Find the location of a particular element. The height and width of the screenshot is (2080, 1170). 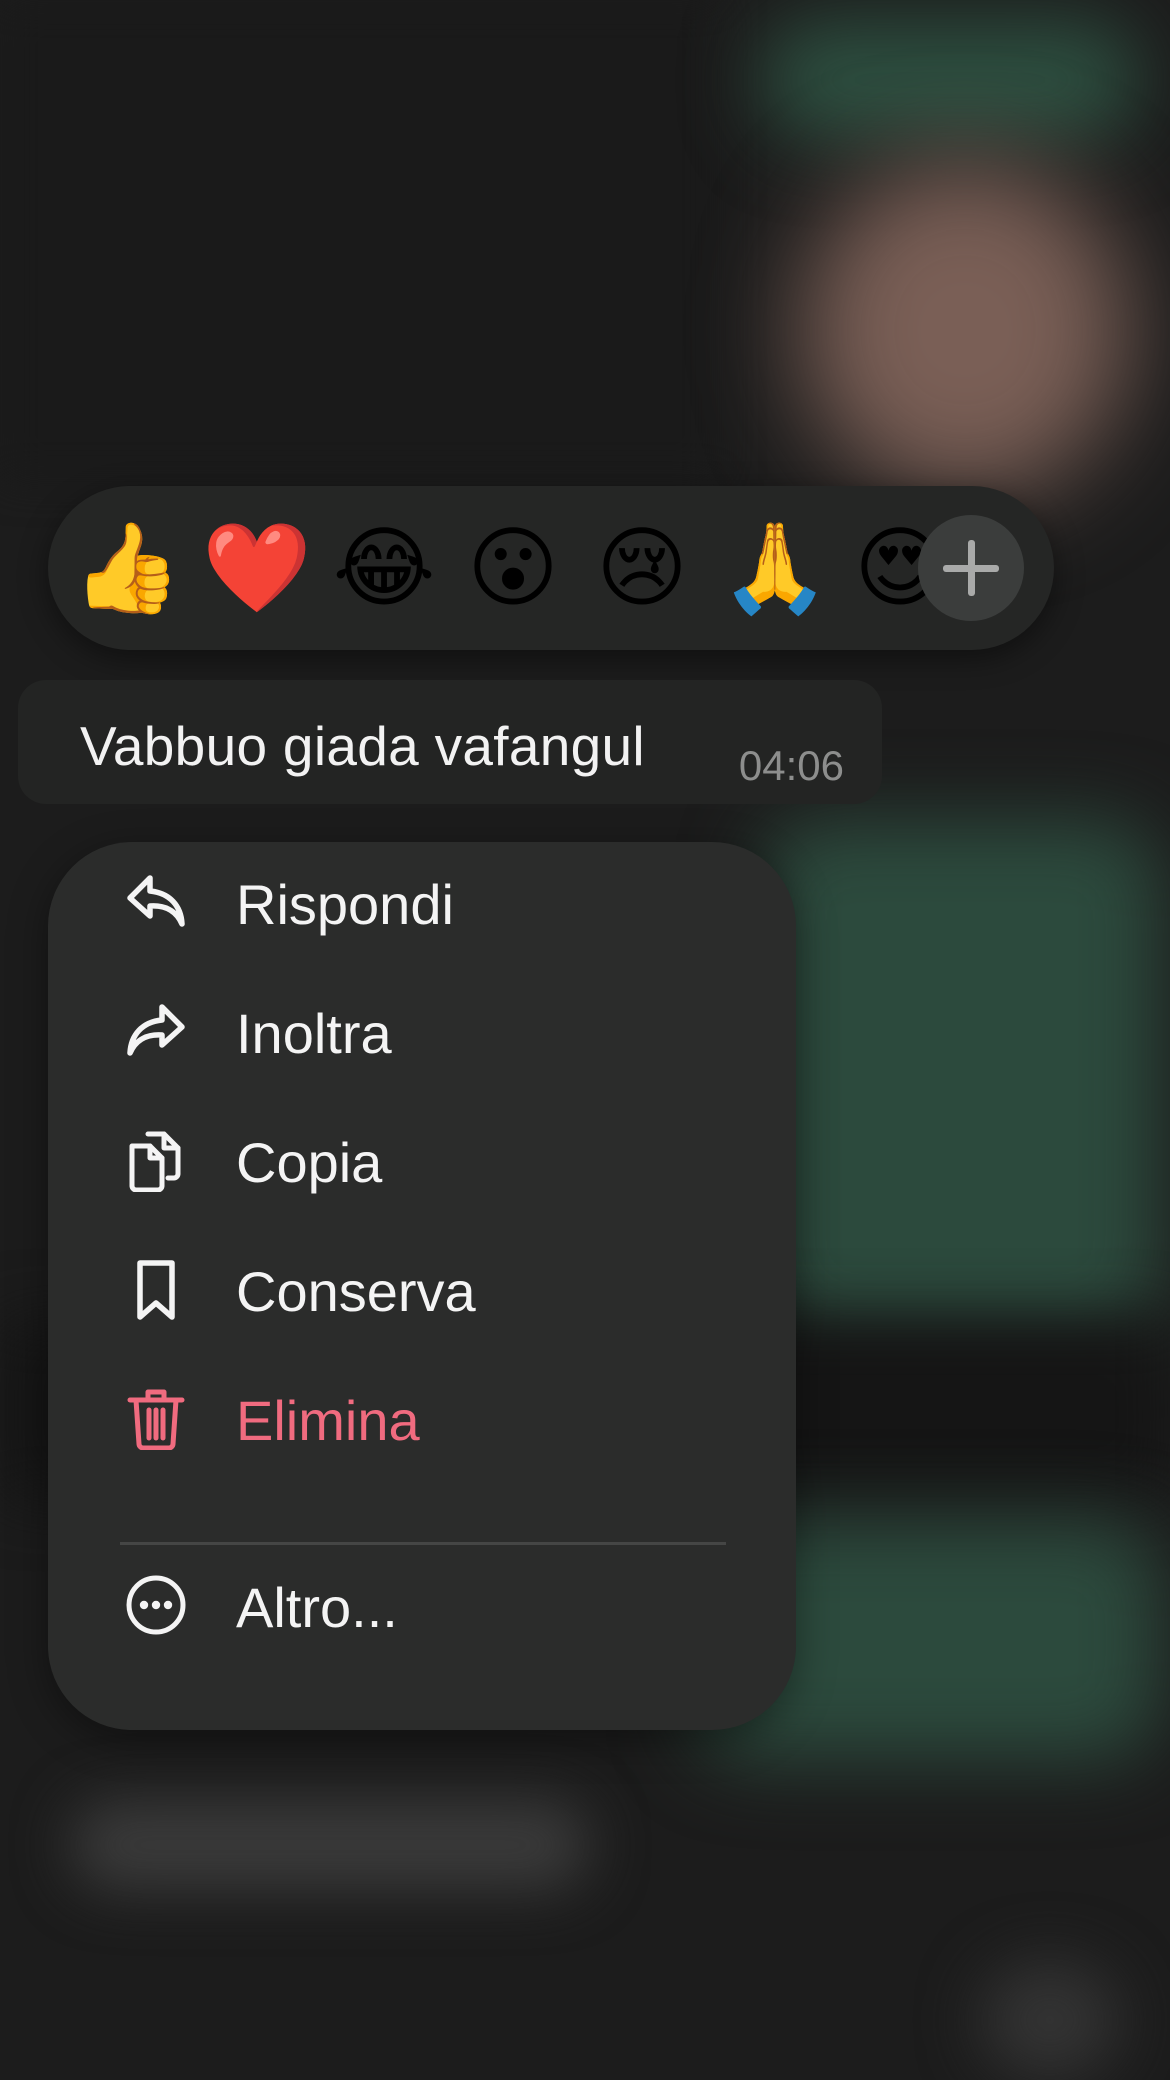

menu-item-label: Inoltra is located at coordinates (314, 1033).